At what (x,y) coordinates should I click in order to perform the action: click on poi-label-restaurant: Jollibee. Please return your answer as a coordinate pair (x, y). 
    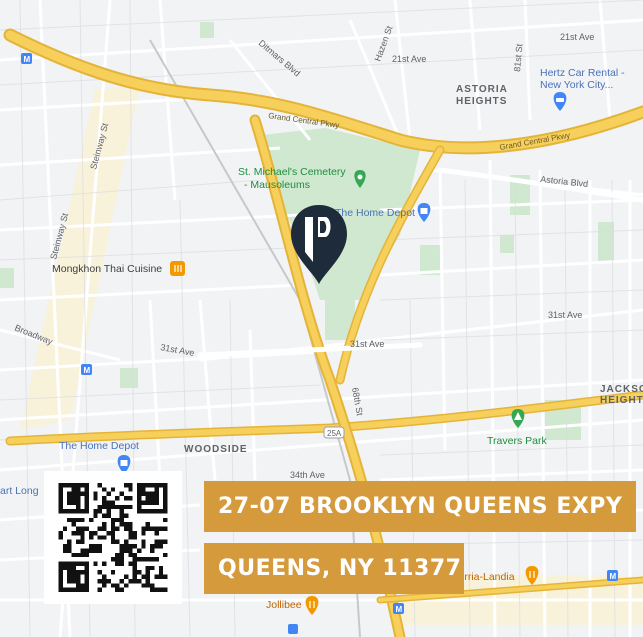
    Looking at the image, I should click on (284, 605).